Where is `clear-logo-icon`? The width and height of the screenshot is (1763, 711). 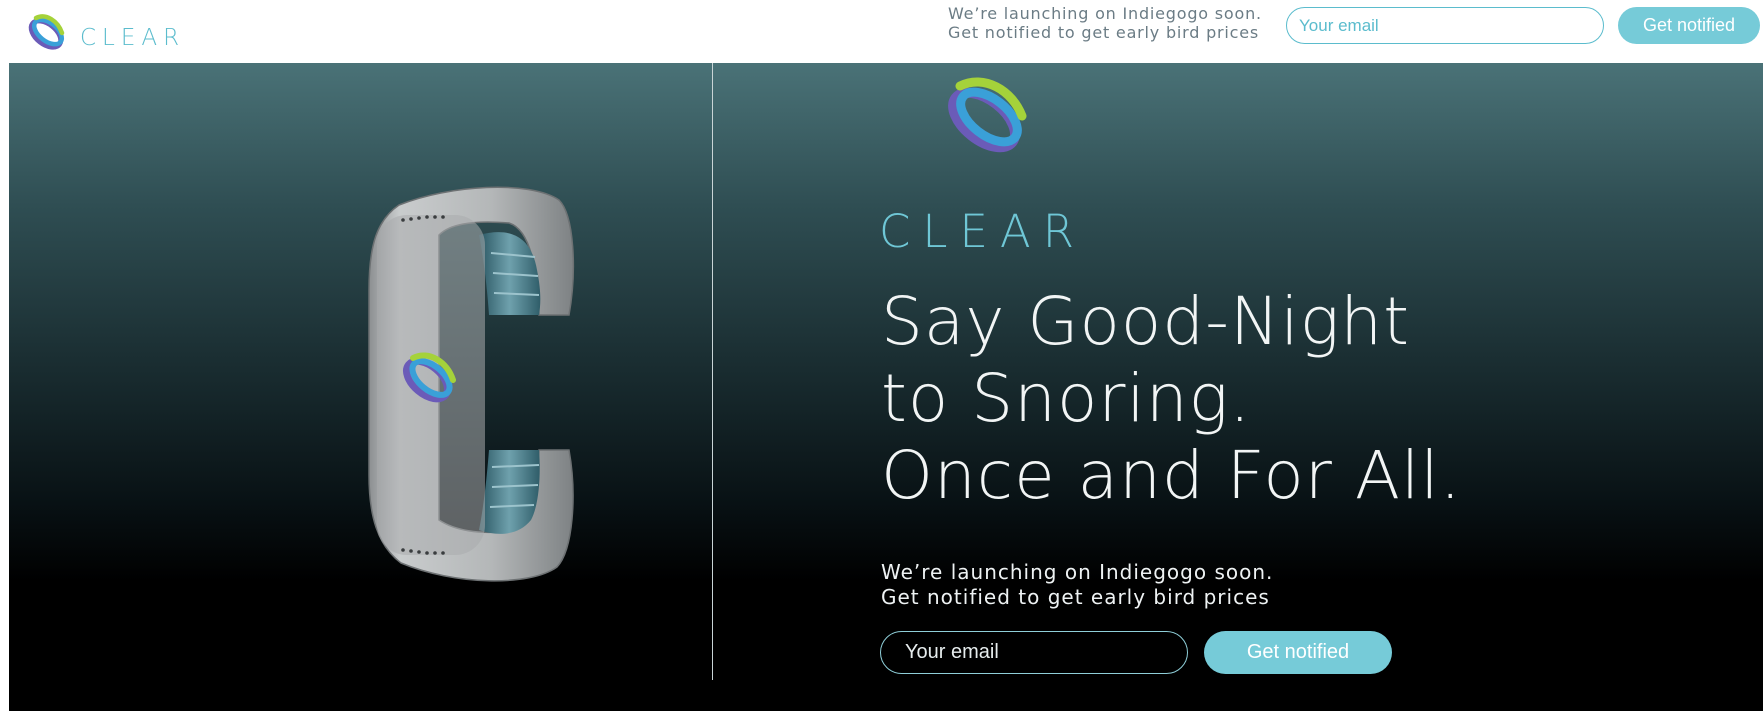
clear-logo-icon is located at coordinates (46, 32).